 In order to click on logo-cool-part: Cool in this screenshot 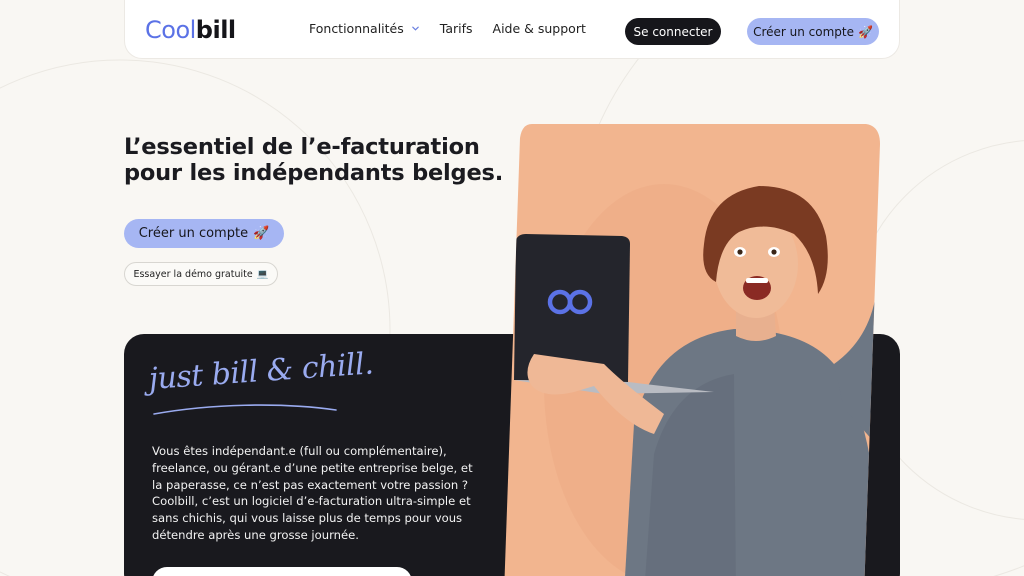, I will do `click(170, 30)`.